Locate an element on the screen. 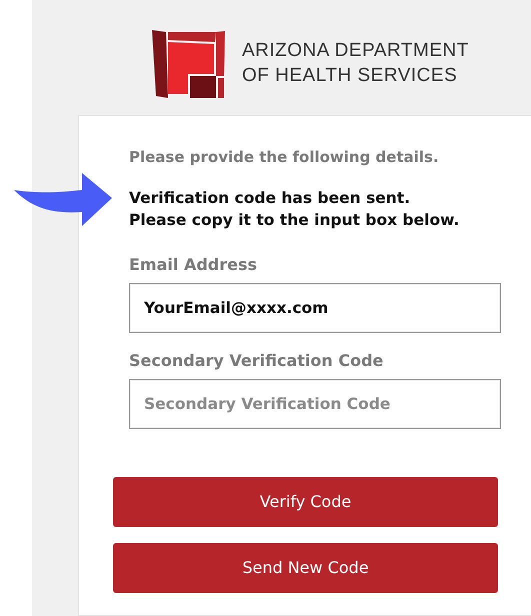 This screenshot has height=616, width=531. intro-text: Please provide the following details. is located at coordinates (284, 157).